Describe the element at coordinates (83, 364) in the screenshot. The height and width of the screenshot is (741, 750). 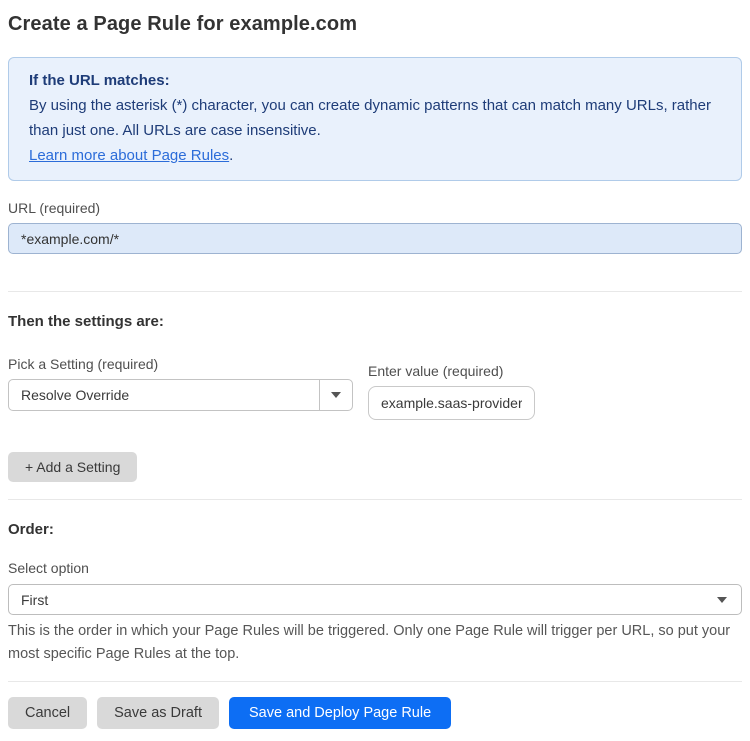
I see `pick-setting-label: Pick a Setting (required)` at that location.